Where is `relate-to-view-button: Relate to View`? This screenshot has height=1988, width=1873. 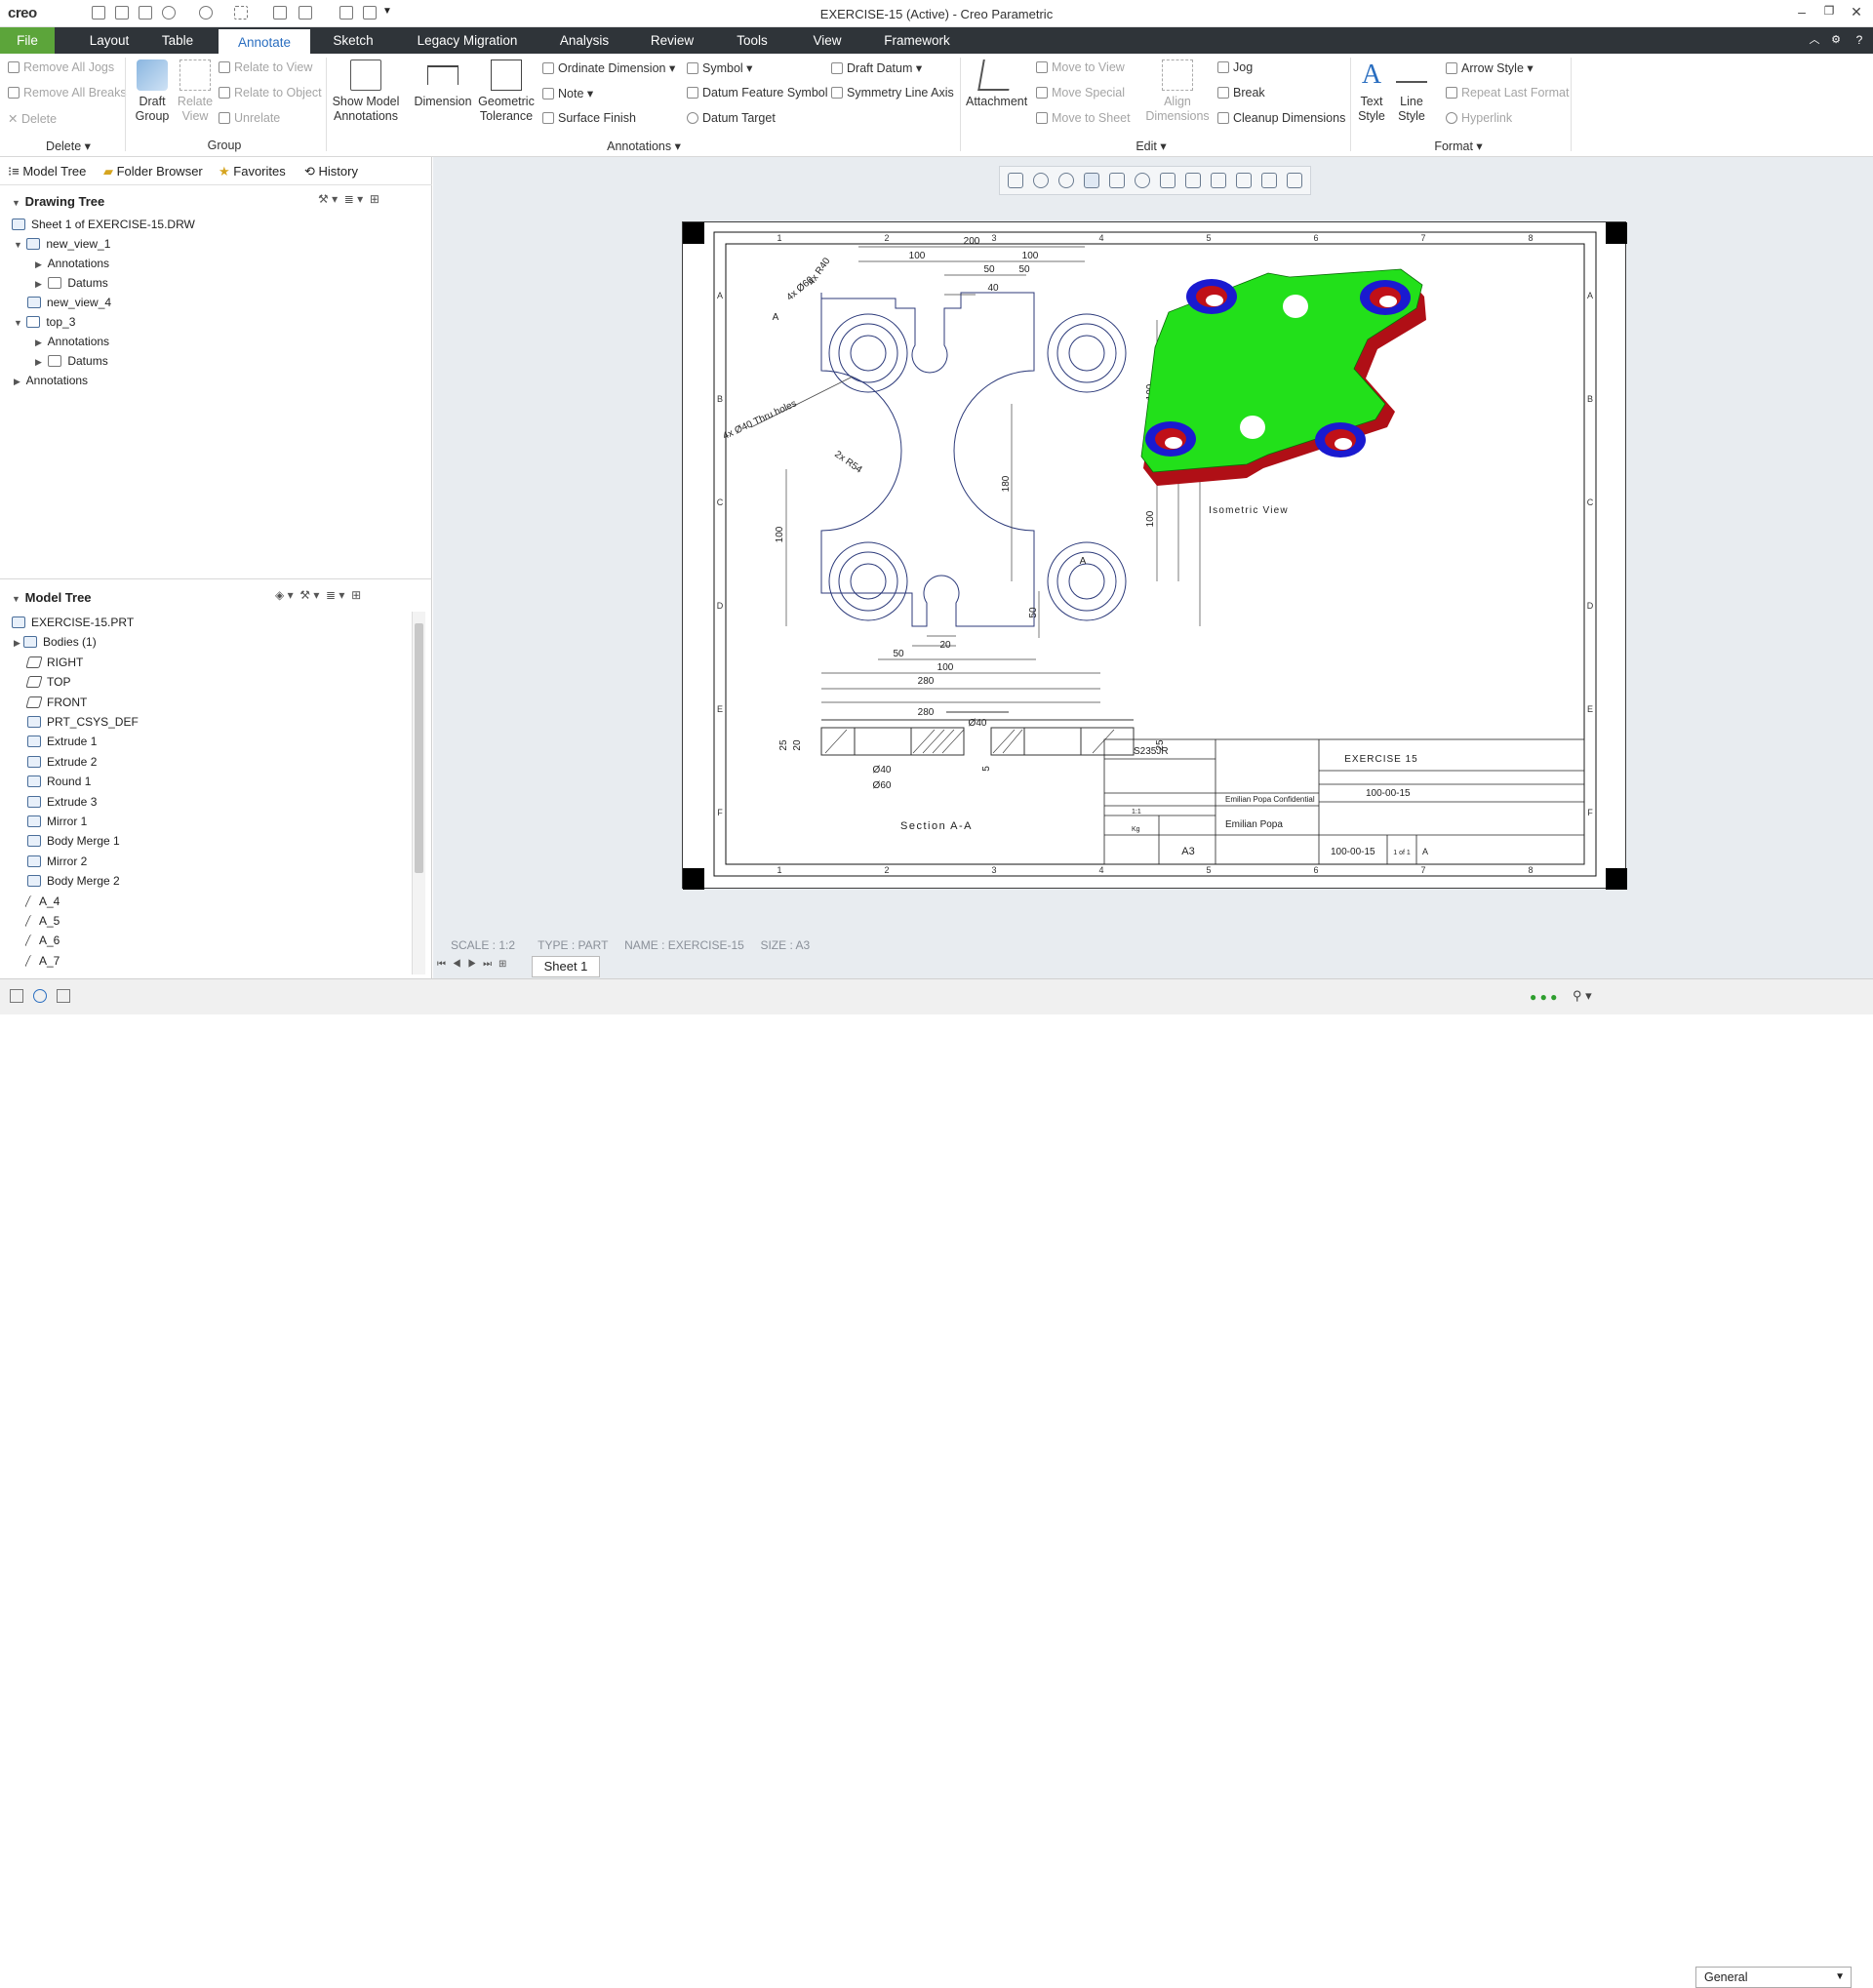
relate-to-view-button: Relate to View is located at coordinates (265, 67).